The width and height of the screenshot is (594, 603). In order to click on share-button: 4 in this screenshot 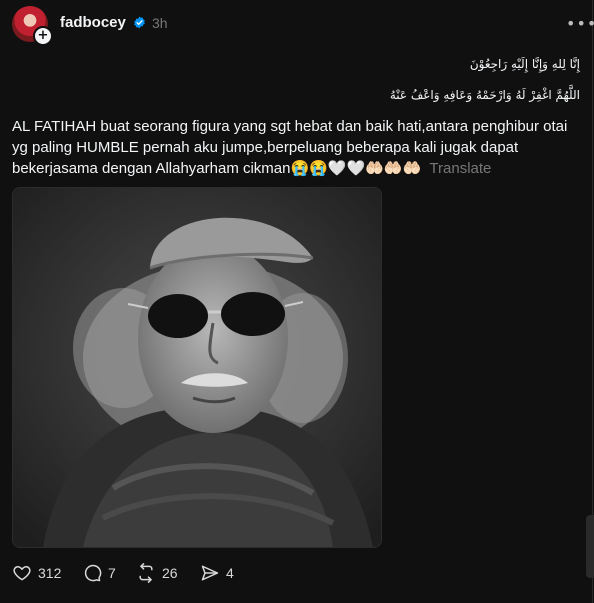, I will do `click(217, 573)`.